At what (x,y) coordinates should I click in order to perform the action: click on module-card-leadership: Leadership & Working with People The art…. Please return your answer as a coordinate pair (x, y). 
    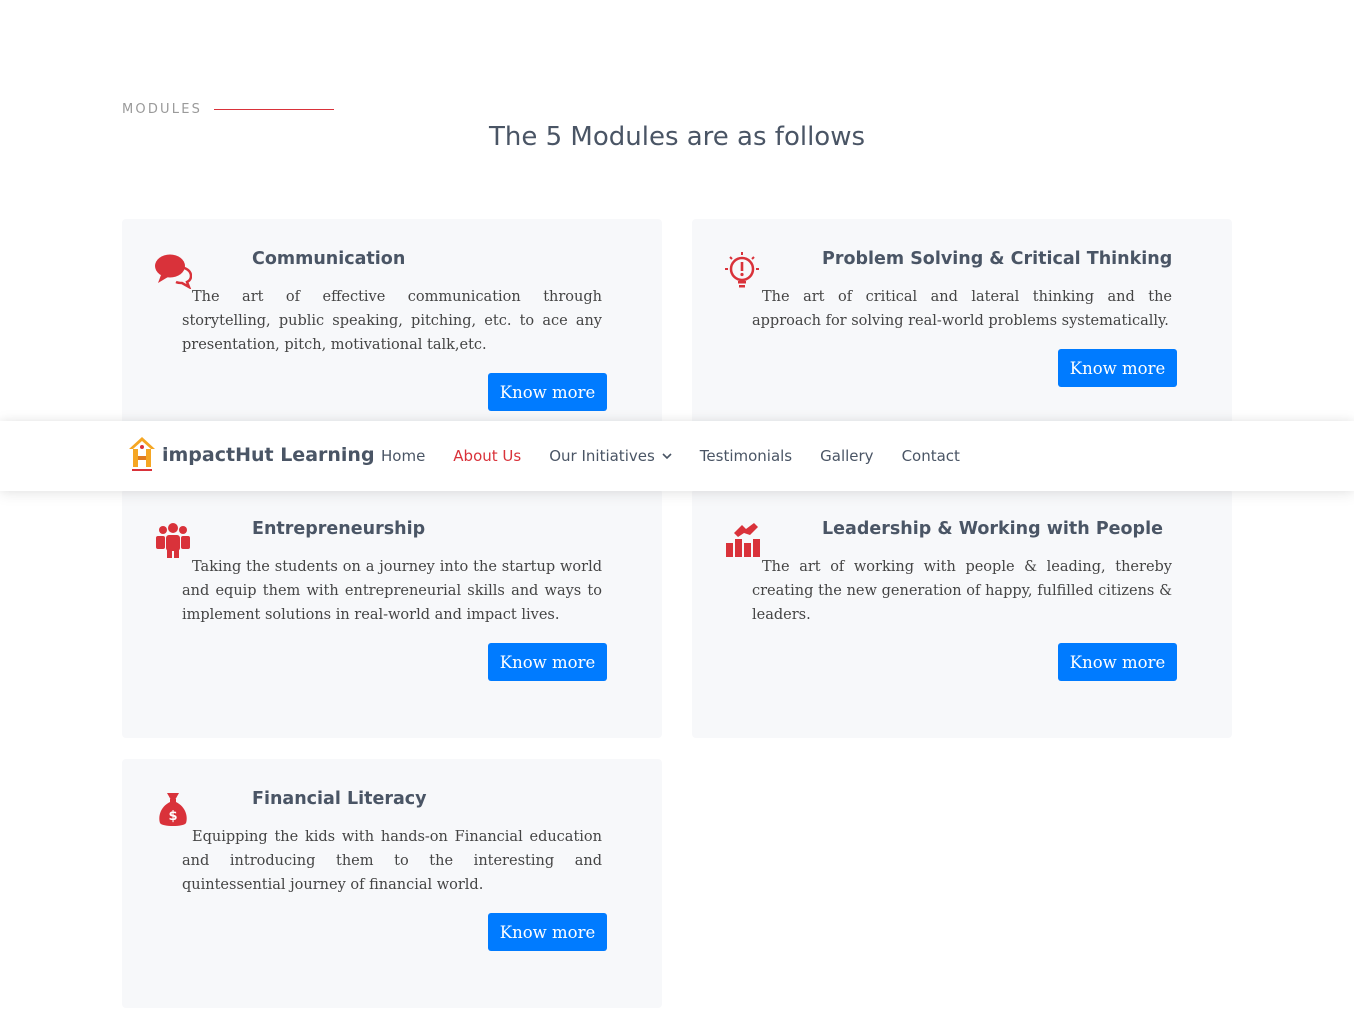
    Looking at the image, I should click on (962, 613).